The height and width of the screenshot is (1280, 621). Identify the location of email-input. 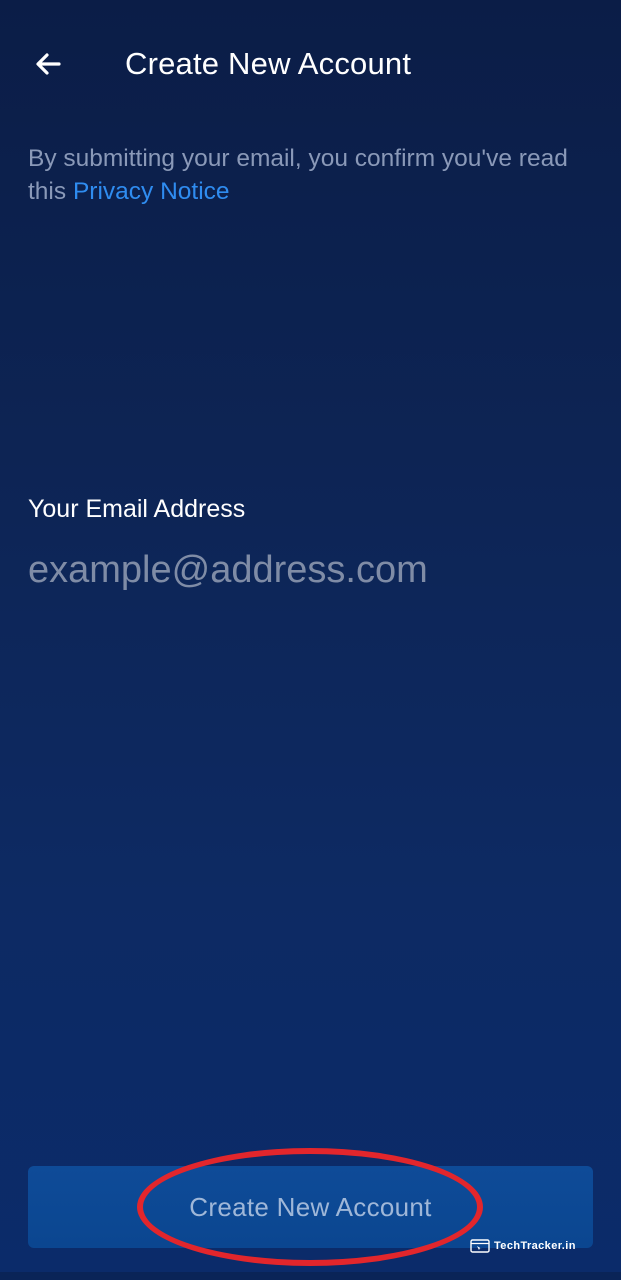
(310, 570).